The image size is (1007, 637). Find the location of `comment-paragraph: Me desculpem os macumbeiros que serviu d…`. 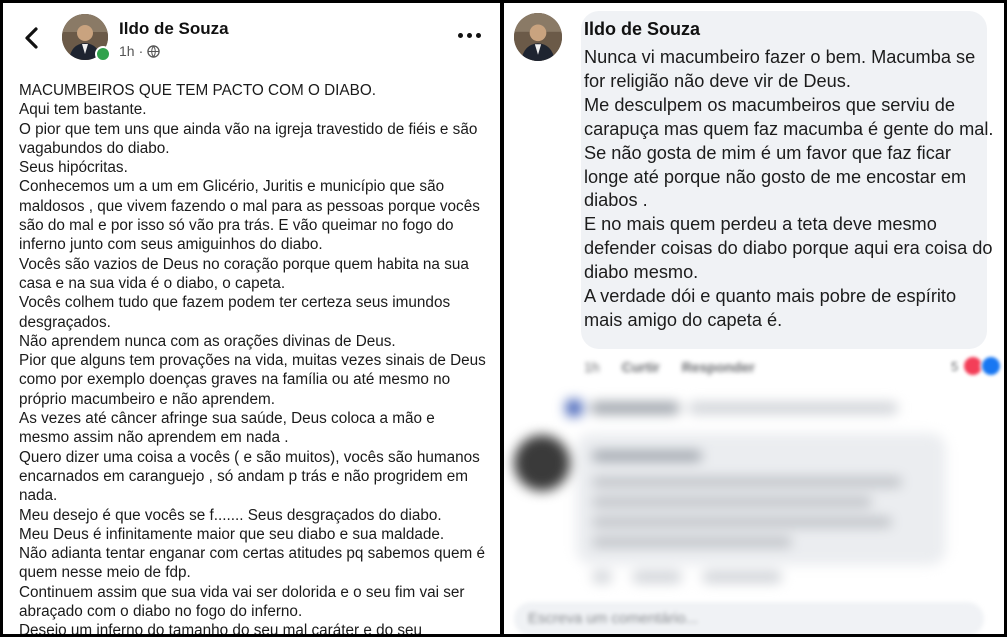

comment-paragraph: Me desculpem os macumbeiros que serviu d… is located at coordinates (789, 152).